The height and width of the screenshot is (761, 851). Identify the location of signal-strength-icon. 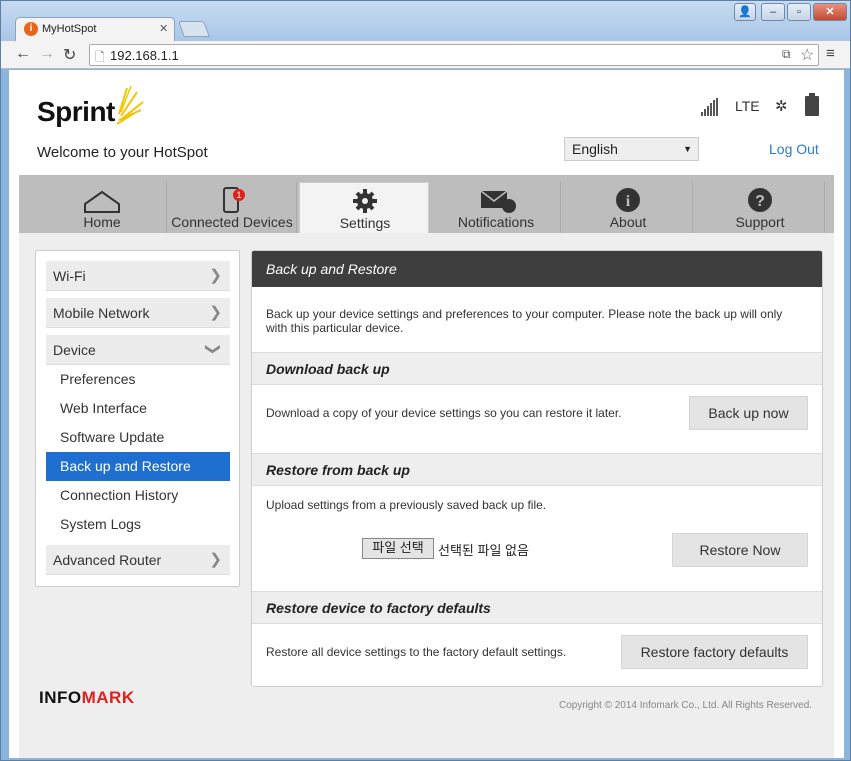
(709, 107).